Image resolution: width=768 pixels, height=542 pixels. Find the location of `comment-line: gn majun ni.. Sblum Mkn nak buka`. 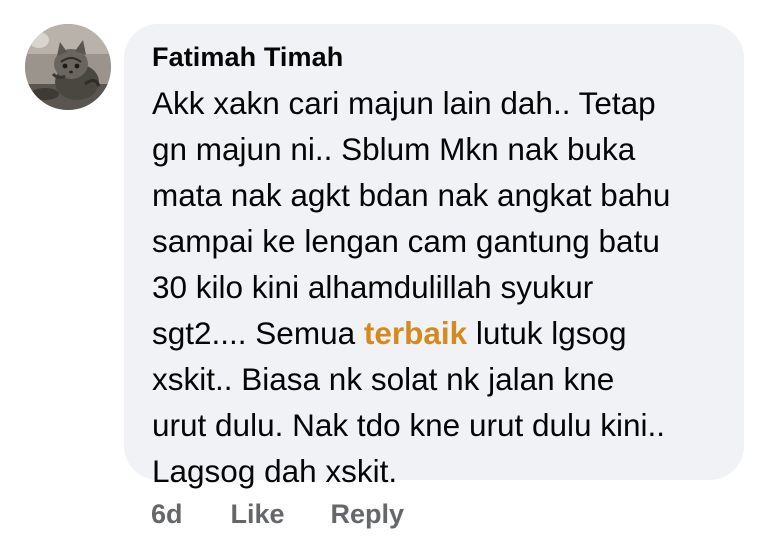

comment-line: gn majun ni.. Sblum Mkn nak buka is located at coordinates (438, 149).